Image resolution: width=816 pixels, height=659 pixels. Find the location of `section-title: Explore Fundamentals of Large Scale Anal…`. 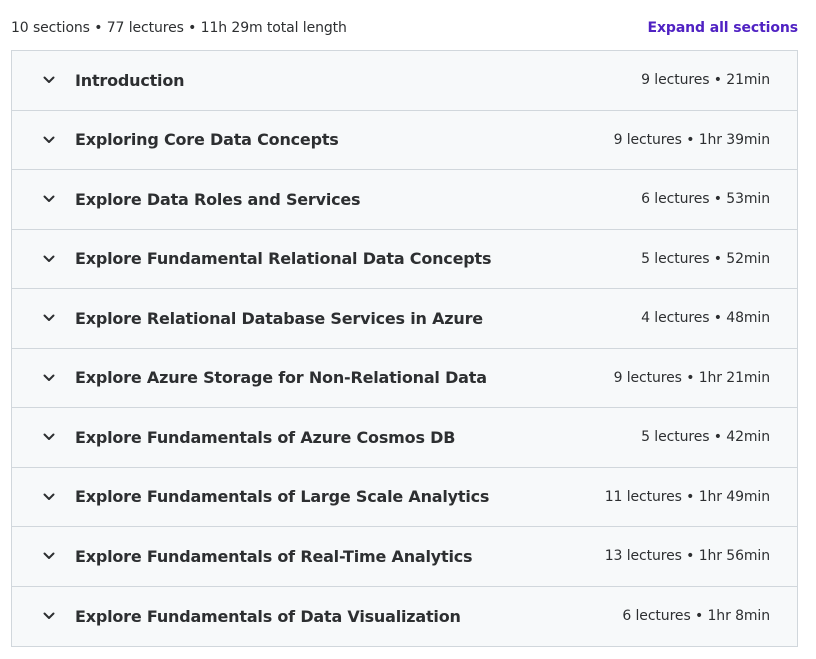

section-title: Explore Fundamentals of Large Scale Anal… is located at coordinates (282, 497).